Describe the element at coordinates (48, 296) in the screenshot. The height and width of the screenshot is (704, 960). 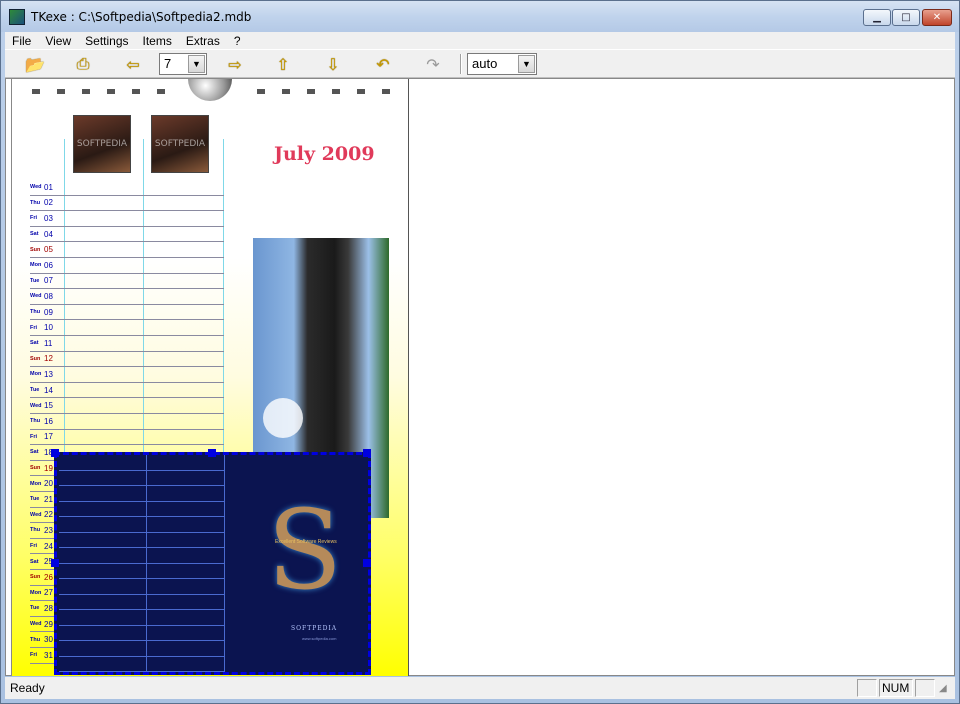
I see `day-number: 08` at that location.